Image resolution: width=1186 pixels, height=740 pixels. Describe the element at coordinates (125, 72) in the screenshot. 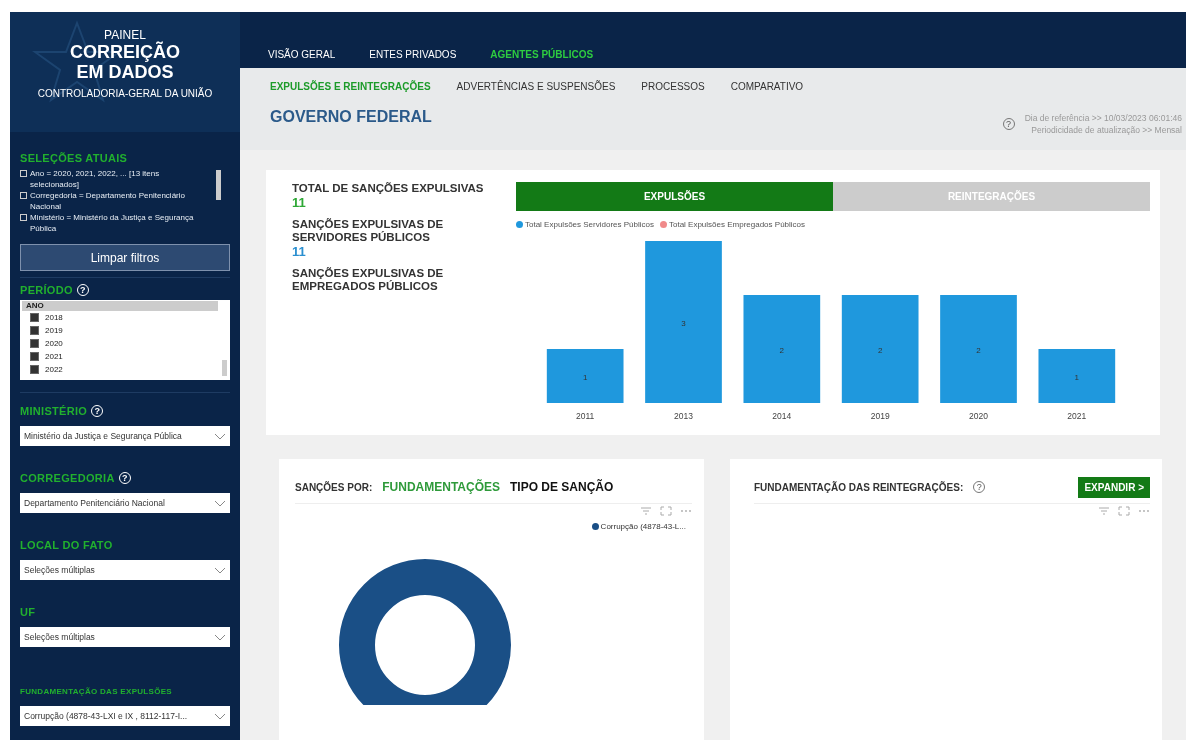

I see `logo-title: EM DADOS` at that location.